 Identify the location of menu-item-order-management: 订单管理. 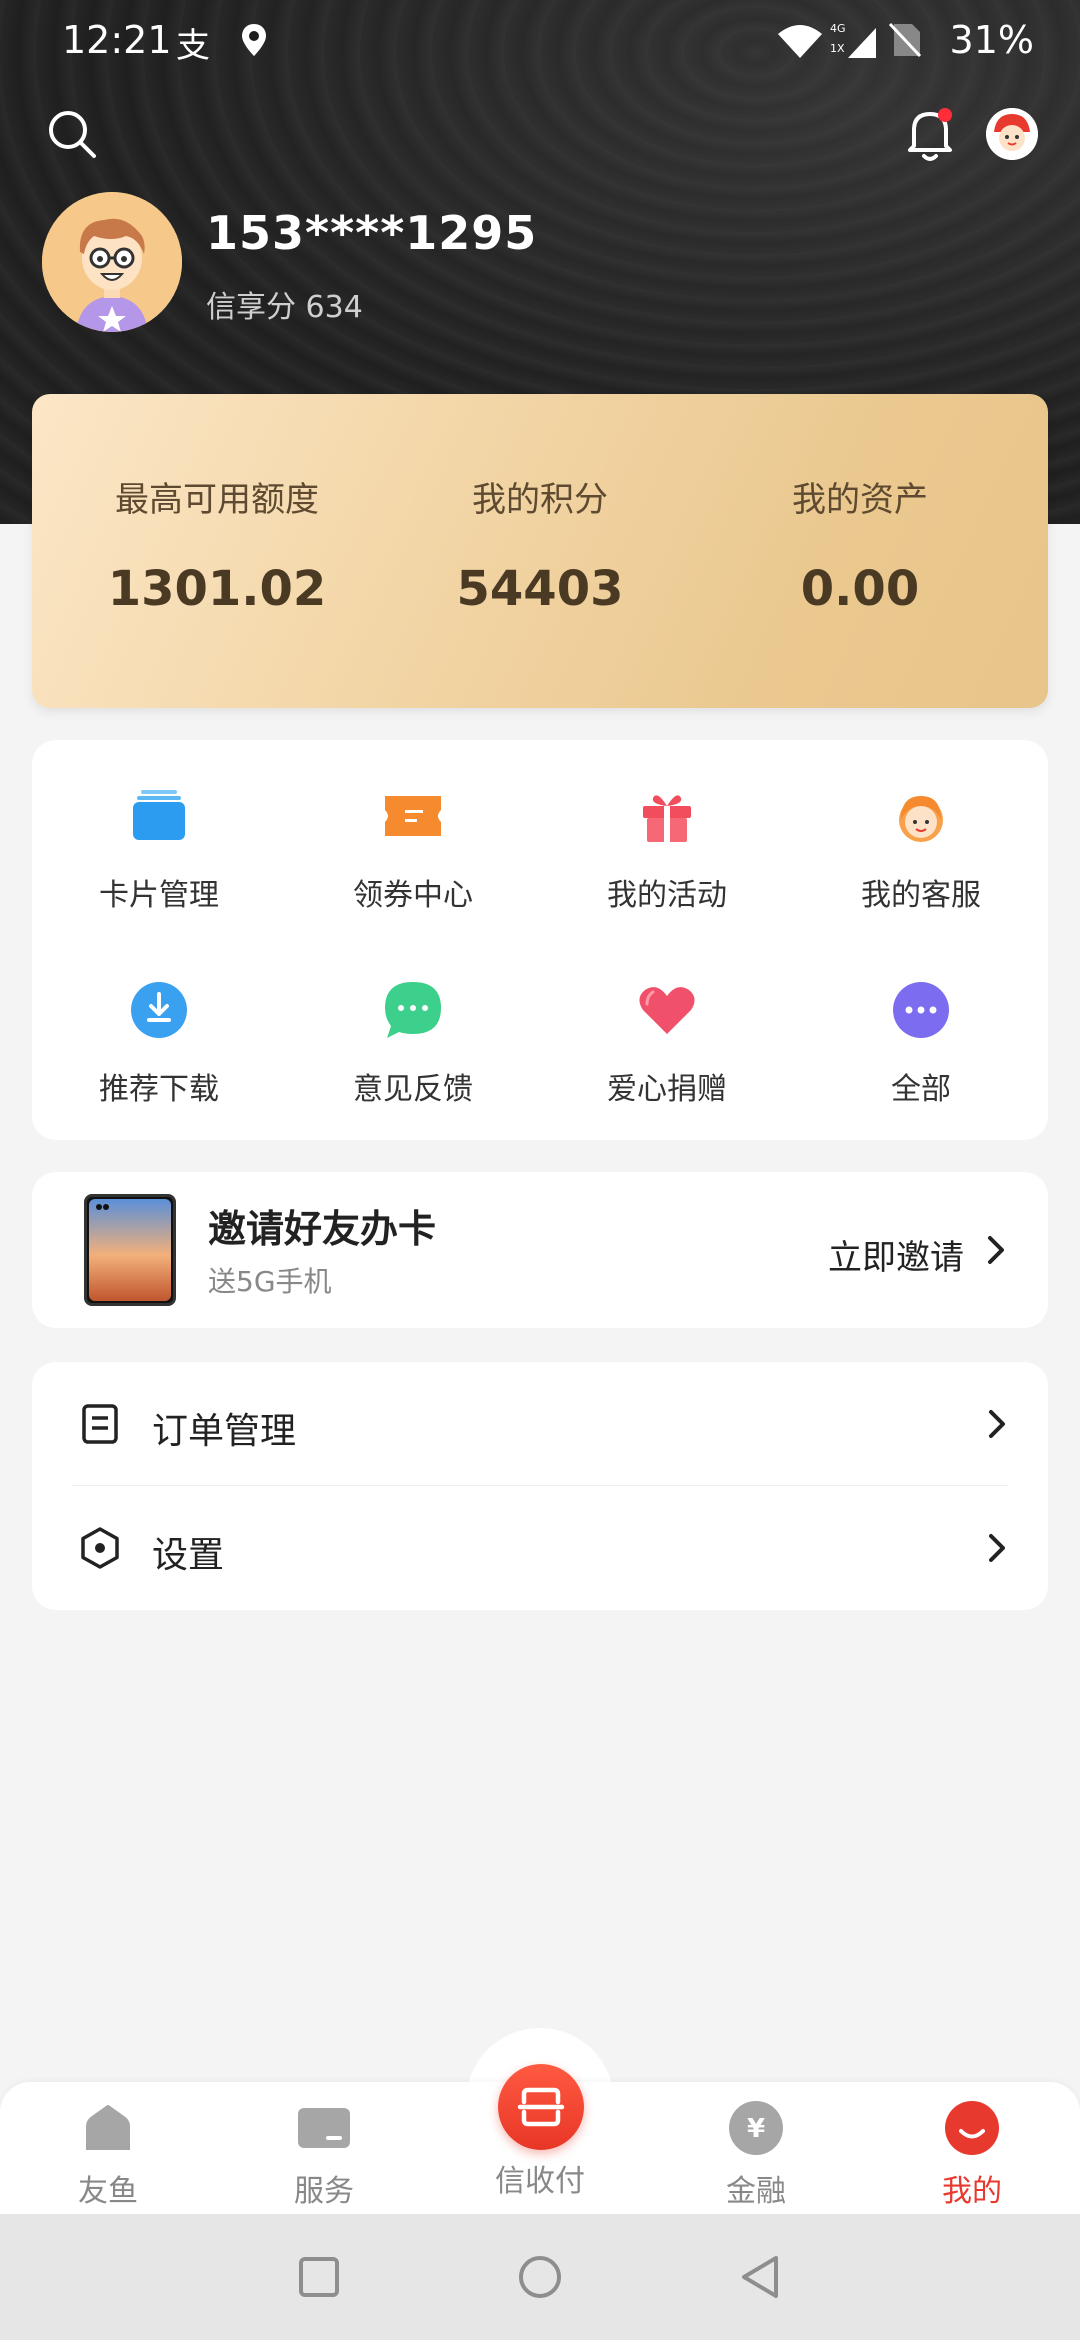
(540, 1424).